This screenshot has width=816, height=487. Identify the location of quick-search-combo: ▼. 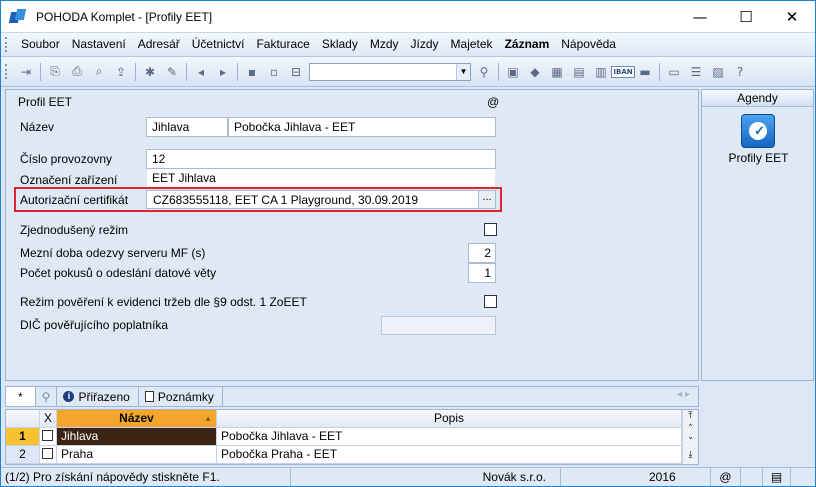
(390, 71).